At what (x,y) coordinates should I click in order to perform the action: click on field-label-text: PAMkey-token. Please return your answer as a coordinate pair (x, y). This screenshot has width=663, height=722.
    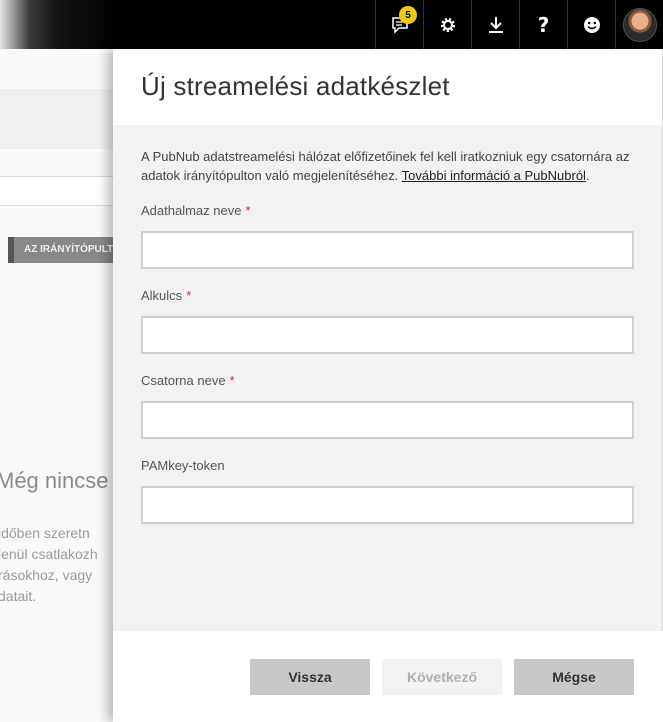
    Looking at the image, I should click on (183, 465).